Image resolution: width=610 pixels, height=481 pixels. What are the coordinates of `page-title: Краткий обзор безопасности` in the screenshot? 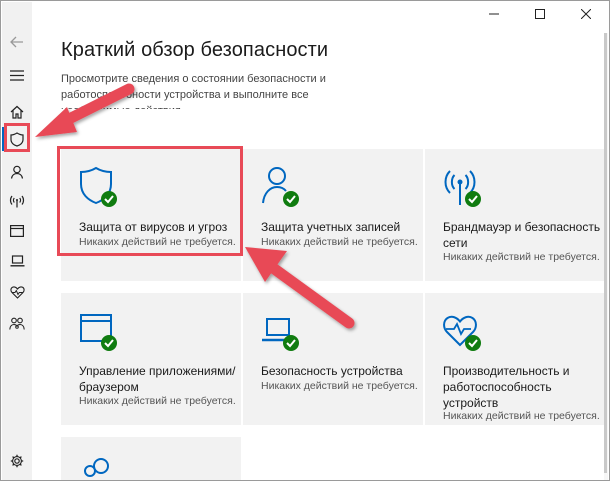 It's located at (195, 50).